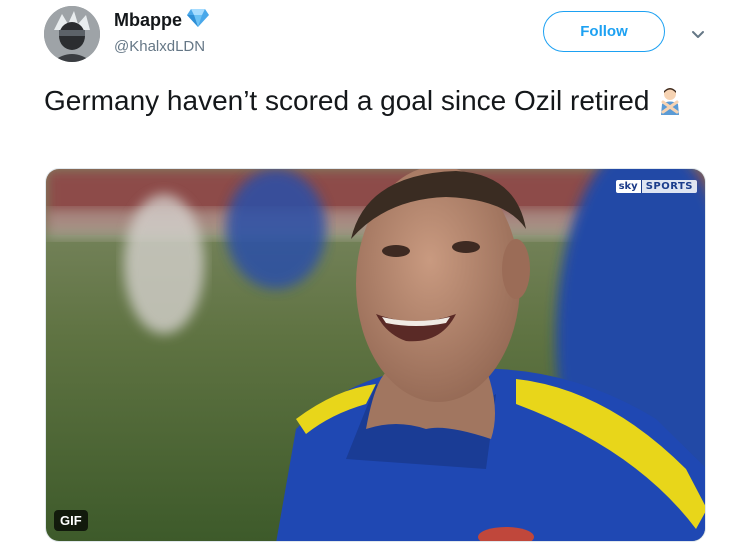 Image resolution: width=750 pixels, height=551 pixels. I want to click on follow-button: Follow, so click(604, 31).